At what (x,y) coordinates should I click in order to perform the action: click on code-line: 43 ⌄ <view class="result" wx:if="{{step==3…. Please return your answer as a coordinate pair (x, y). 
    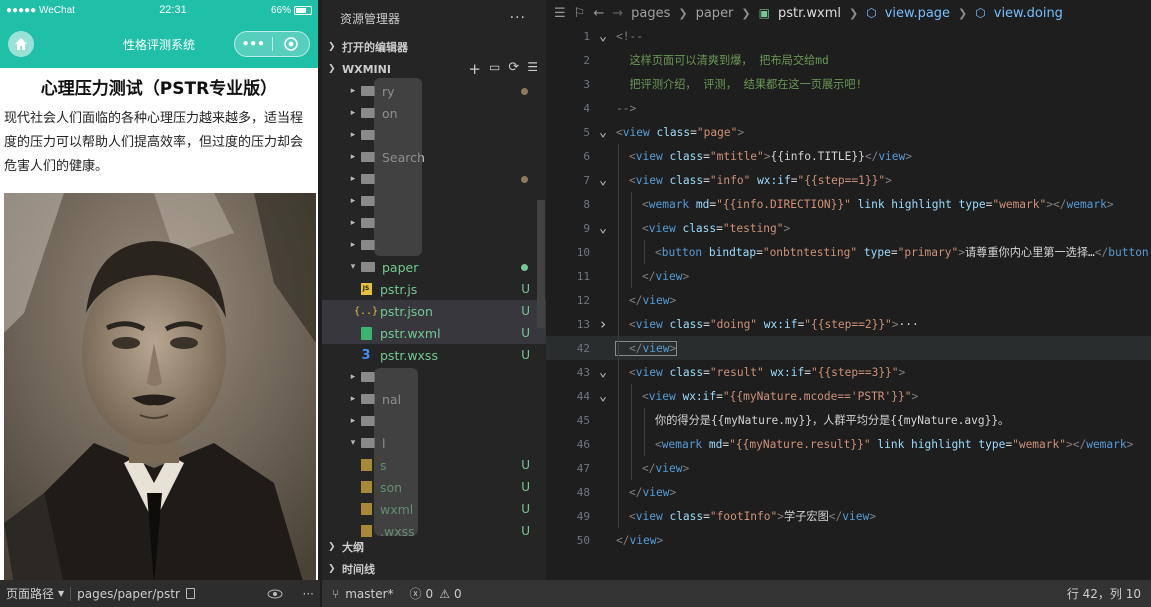
    Looking at the image, I should click on (848, 372).